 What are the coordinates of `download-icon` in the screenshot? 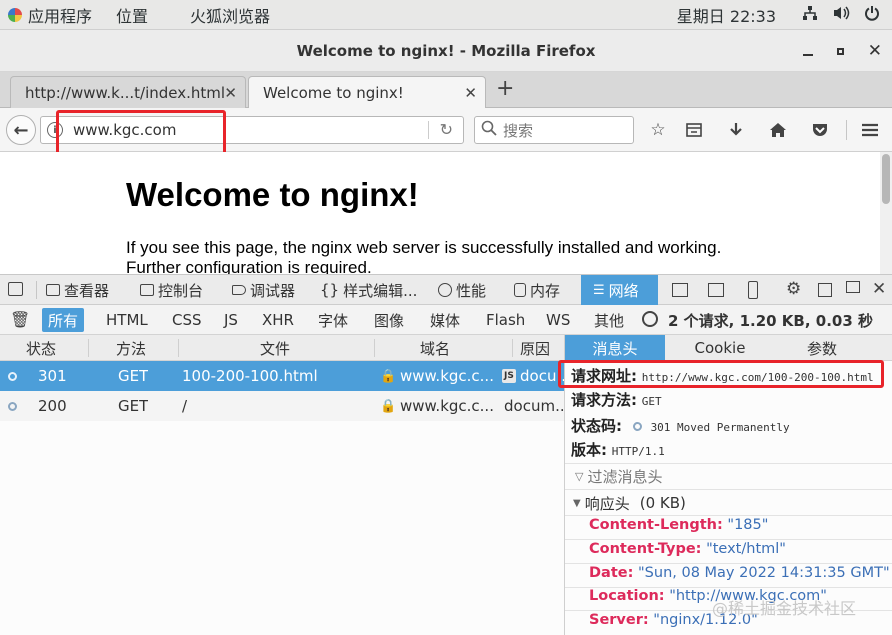 It's located at (736, 130).